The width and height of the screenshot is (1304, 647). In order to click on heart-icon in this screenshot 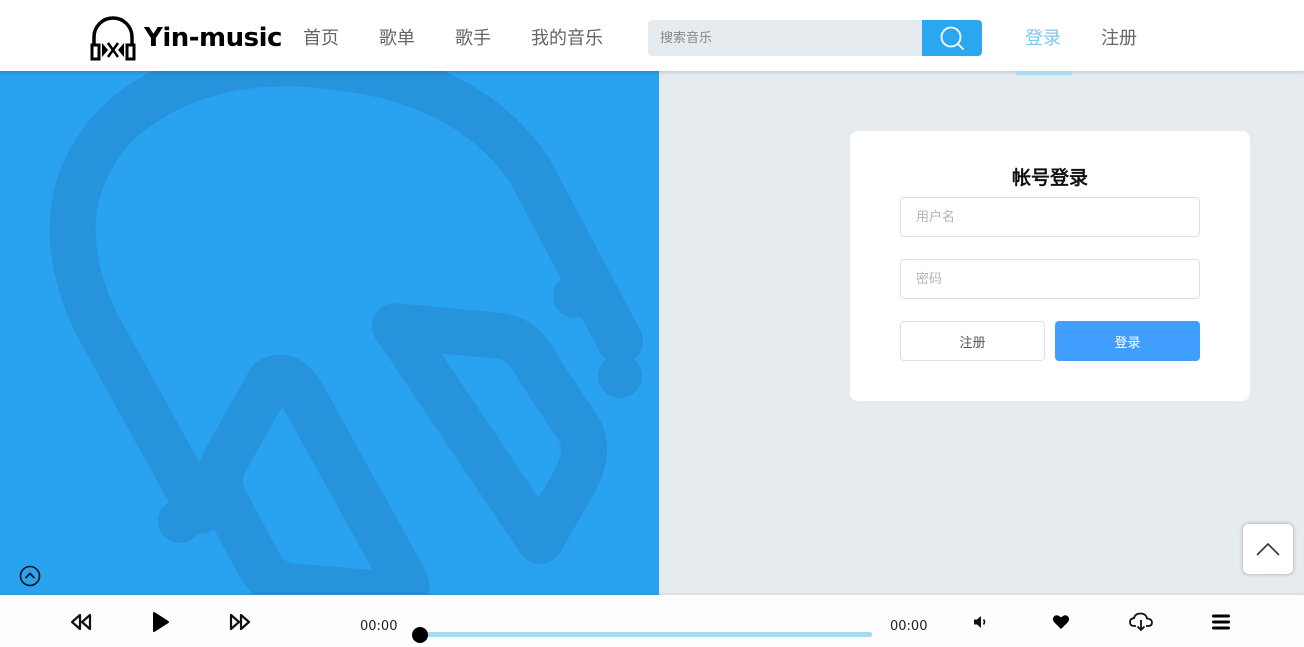, I will do `click(1061, 622)`.